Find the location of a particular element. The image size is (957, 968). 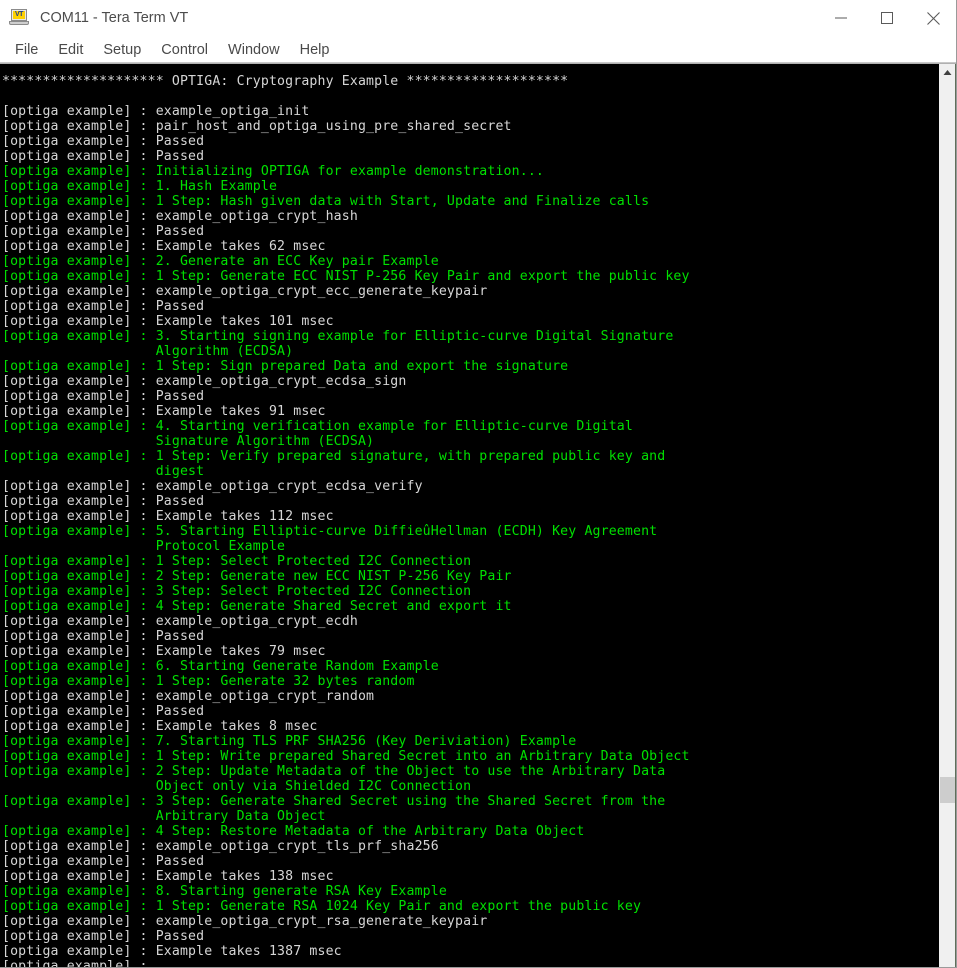

terminal-line: [optiga example] : is located at coordinates (75, 963).